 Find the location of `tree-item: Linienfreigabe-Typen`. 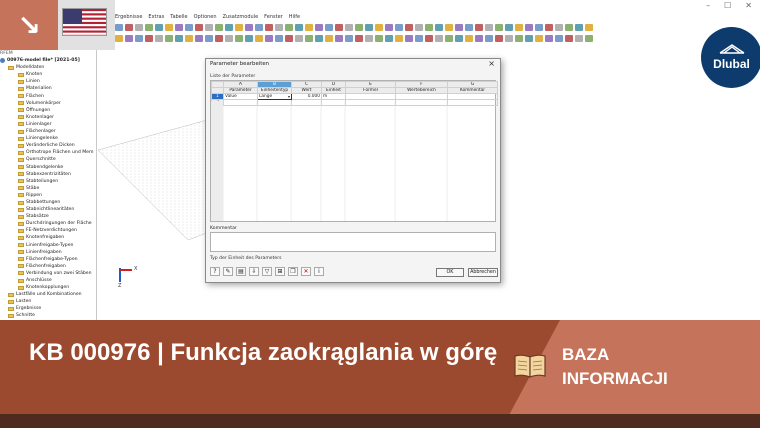

tree-item: Linienfreigabe-Typen is located at coordinates (48, 245).